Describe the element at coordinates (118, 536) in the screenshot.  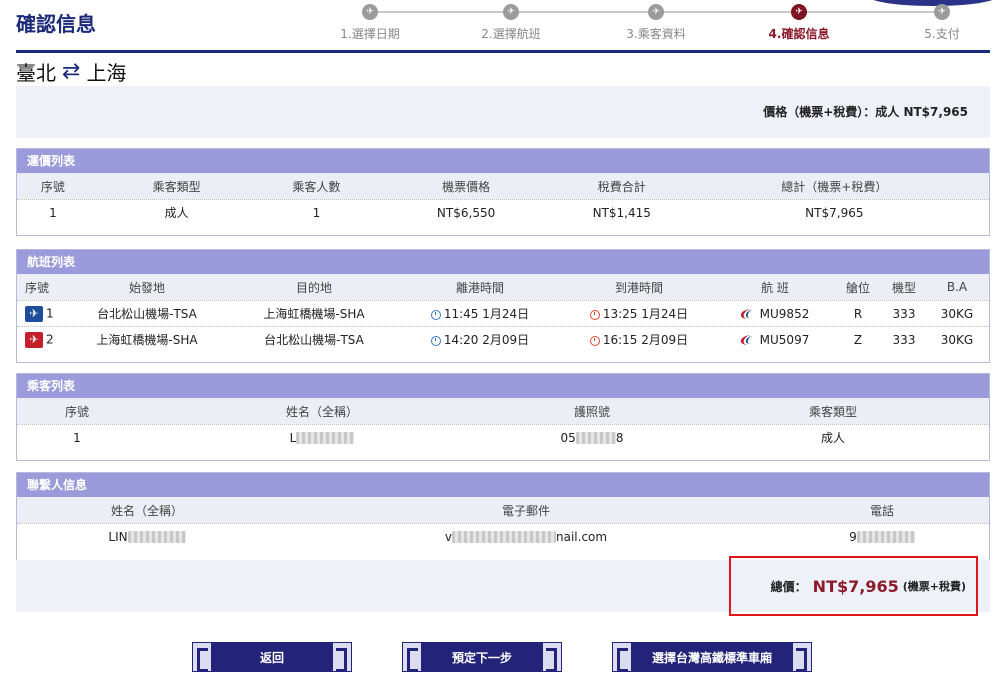
I see `contact-name-visible: LIN` at that location.